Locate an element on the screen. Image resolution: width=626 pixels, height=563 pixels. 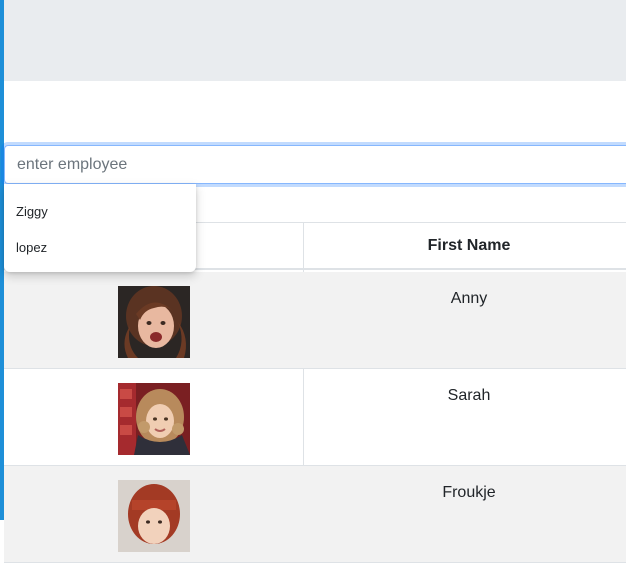
column-header-first-name: First Name is located at coordinates (465, 245).